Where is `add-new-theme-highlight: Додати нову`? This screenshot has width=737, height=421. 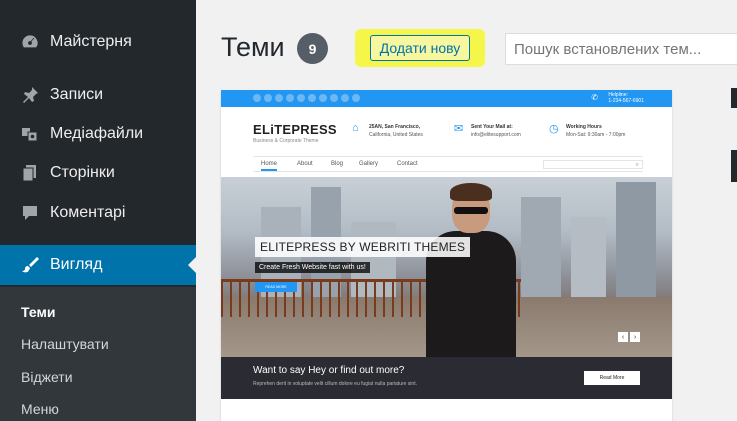
add-new-theme-highlight: Додати нову is located at coordinates (420, 48).